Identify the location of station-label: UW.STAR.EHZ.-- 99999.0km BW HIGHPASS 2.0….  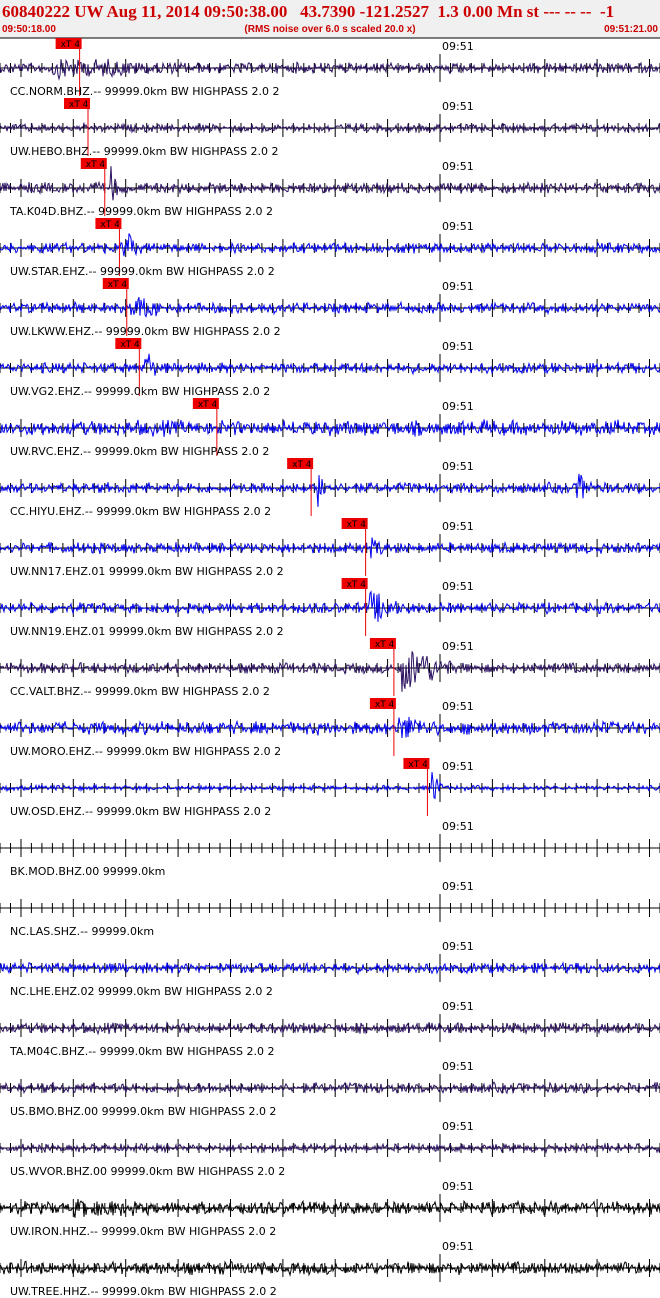
(142, 271).